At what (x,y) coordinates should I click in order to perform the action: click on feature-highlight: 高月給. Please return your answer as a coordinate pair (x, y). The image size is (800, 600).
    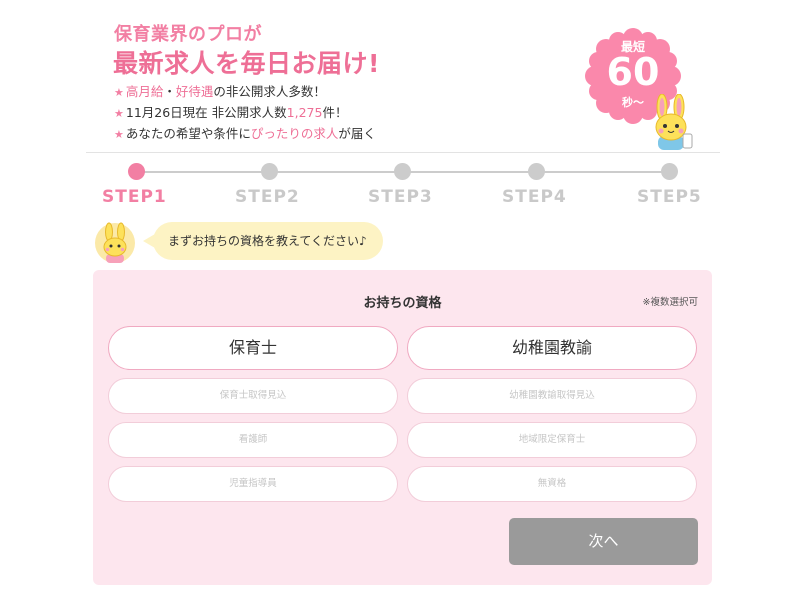
    Looking at the image, I should click on (144, 91).